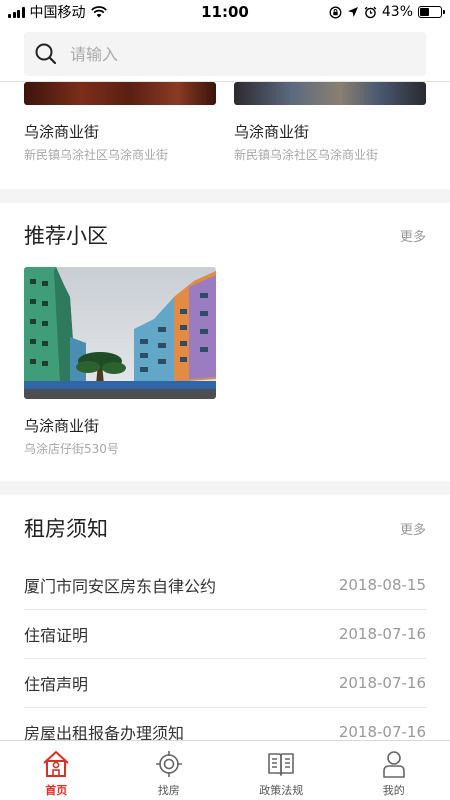  What do you see at coordinates (393, 790) in the screenshot?
I see `tab-label: 我的` at bounding box center [393, 790].